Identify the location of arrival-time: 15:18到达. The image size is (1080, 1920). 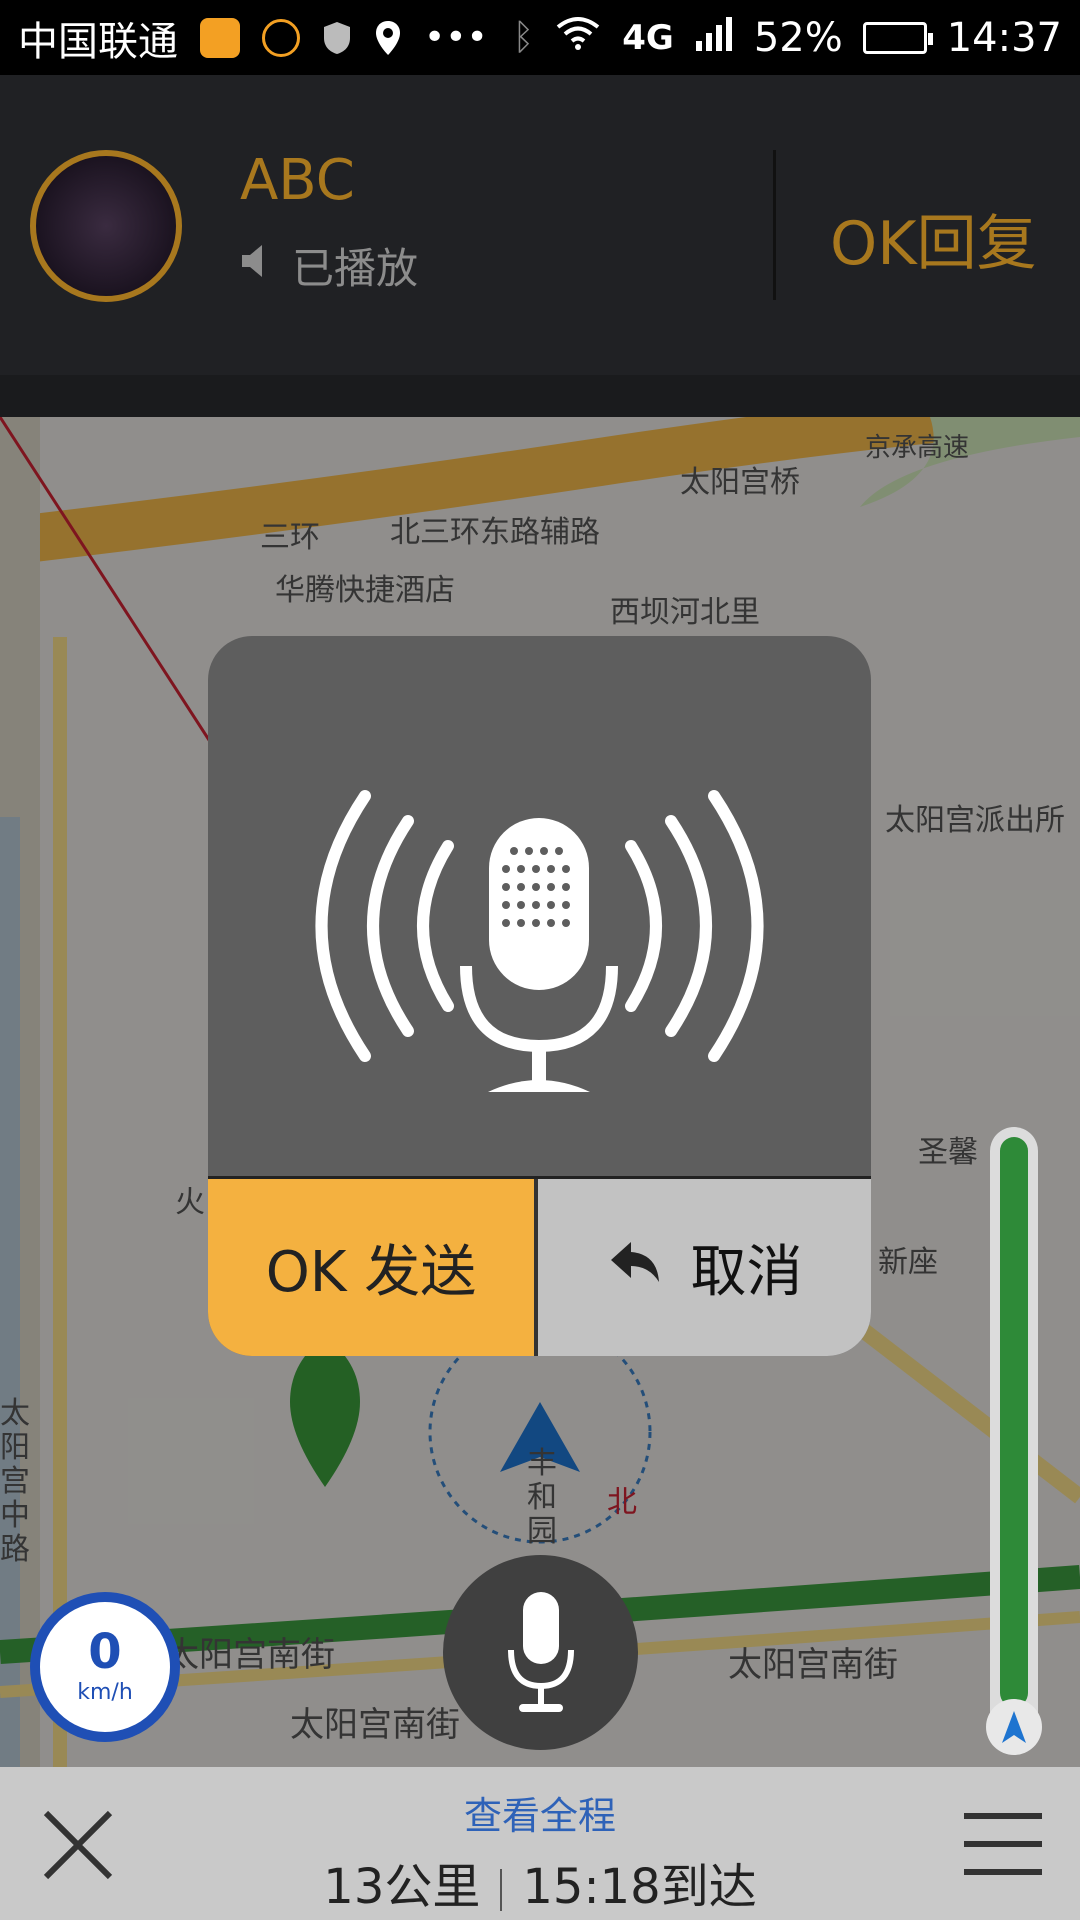
(639, 1887).